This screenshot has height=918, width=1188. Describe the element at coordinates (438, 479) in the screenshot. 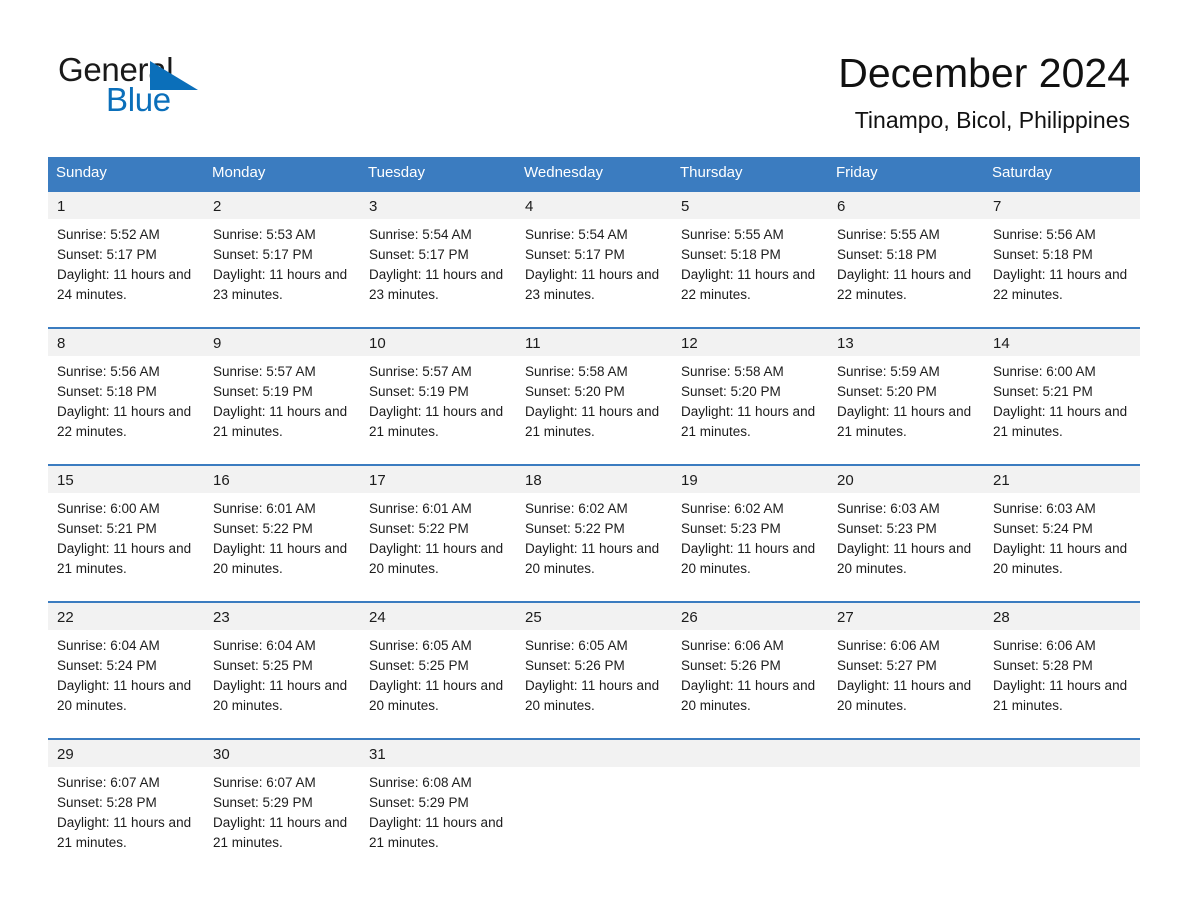

I see `day-number: 17` at that location.